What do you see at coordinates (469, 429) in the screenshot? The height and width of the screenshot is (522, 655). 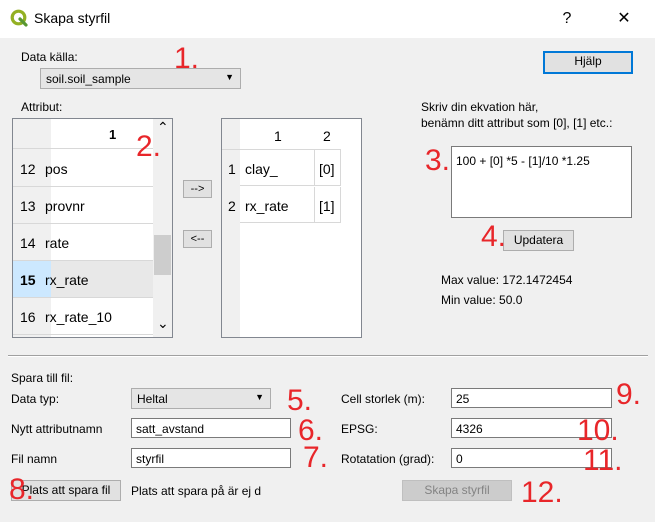 I see `epsg-value: 4326` at bounding box center [469, 429].